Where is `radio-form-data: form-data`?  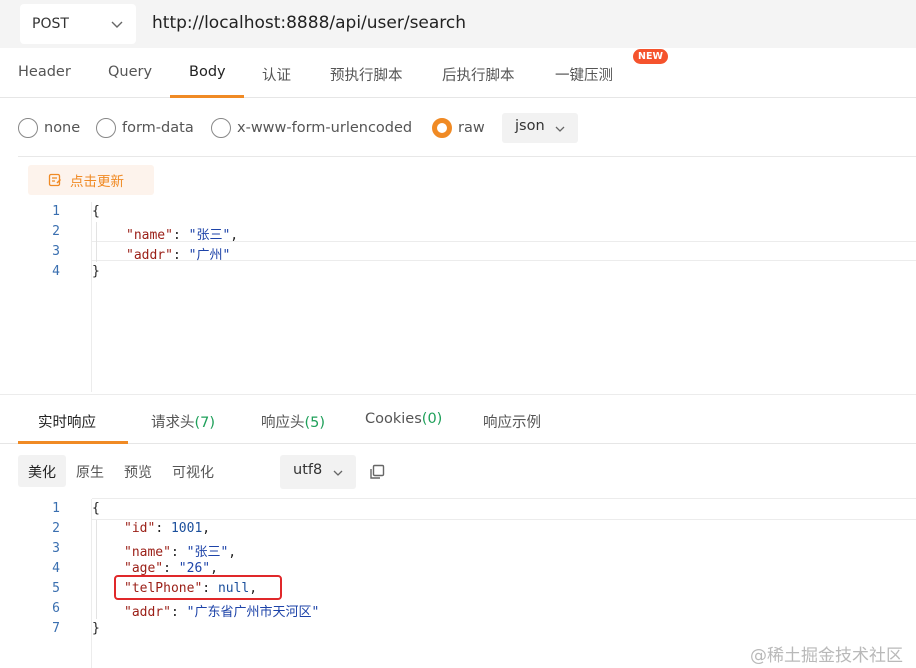 radio-form-data: form-data is located at coordinates (145, 128).